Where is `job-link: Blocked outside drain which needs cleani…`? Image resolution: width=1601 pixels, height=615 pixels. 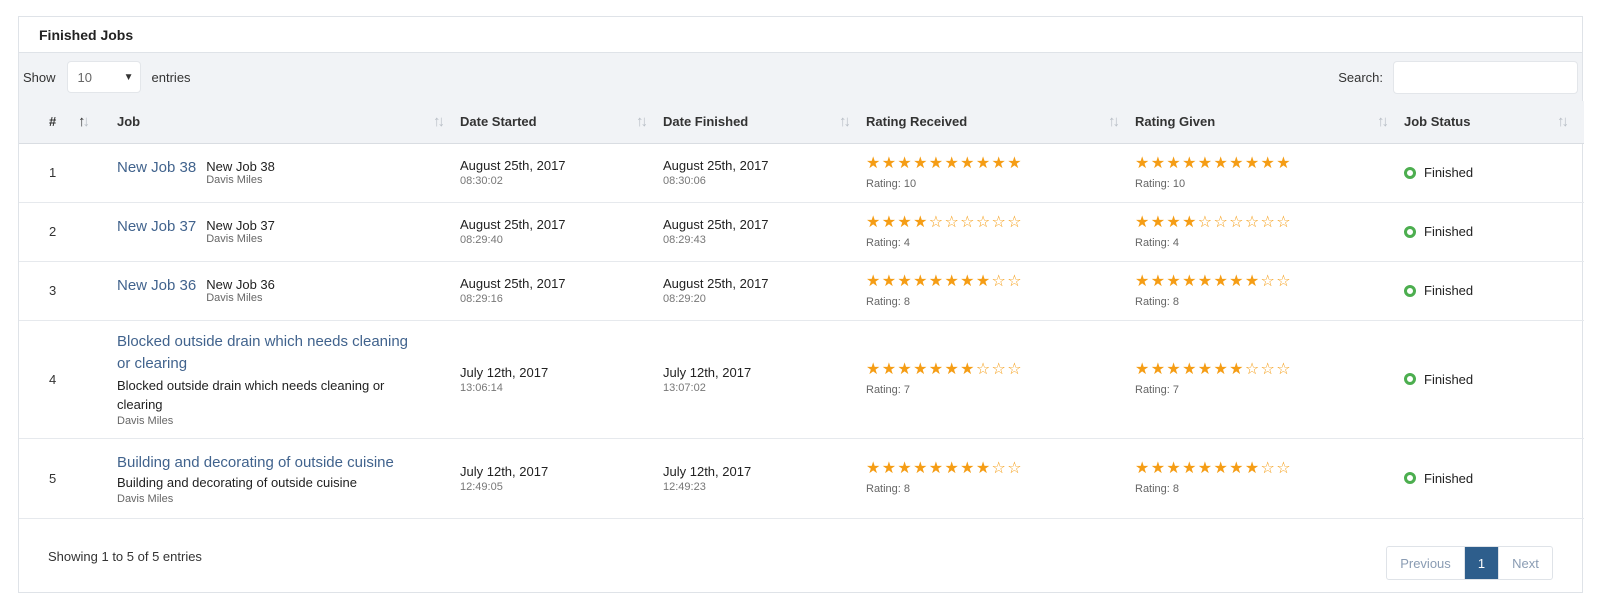 job-link: Blocked outside drain which needs cleani… is located at coordinates (268, 353).